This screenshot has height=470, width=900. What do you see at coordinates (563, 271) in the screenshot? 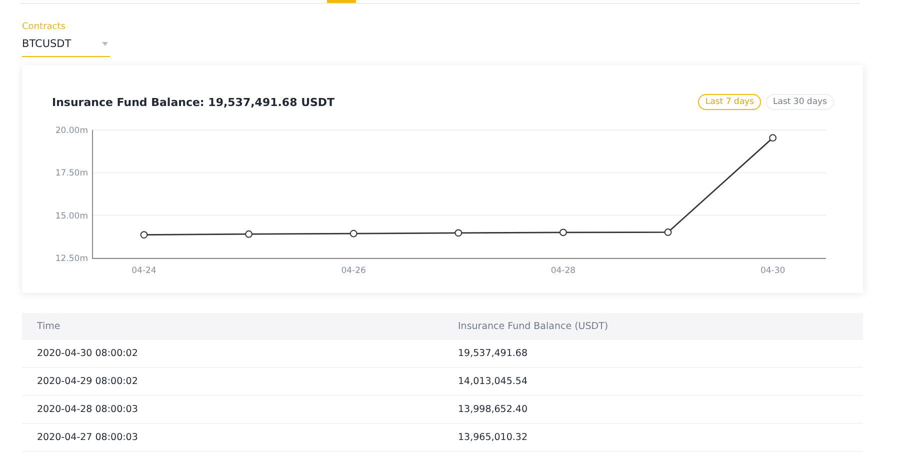
I see `x-axis-label: 04-28` at bounding box center [563, 271].